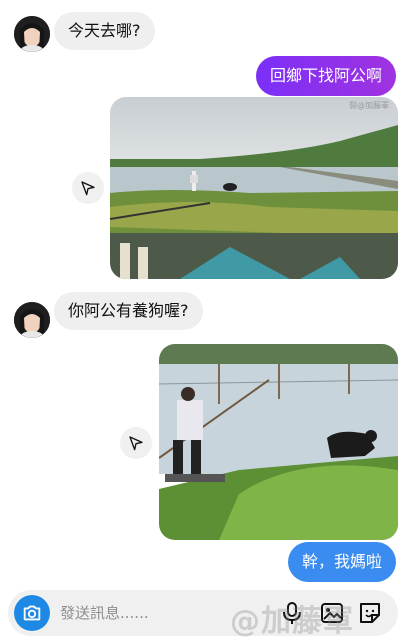  I want to click on watermark: @加藤軍, so click(292, 621).